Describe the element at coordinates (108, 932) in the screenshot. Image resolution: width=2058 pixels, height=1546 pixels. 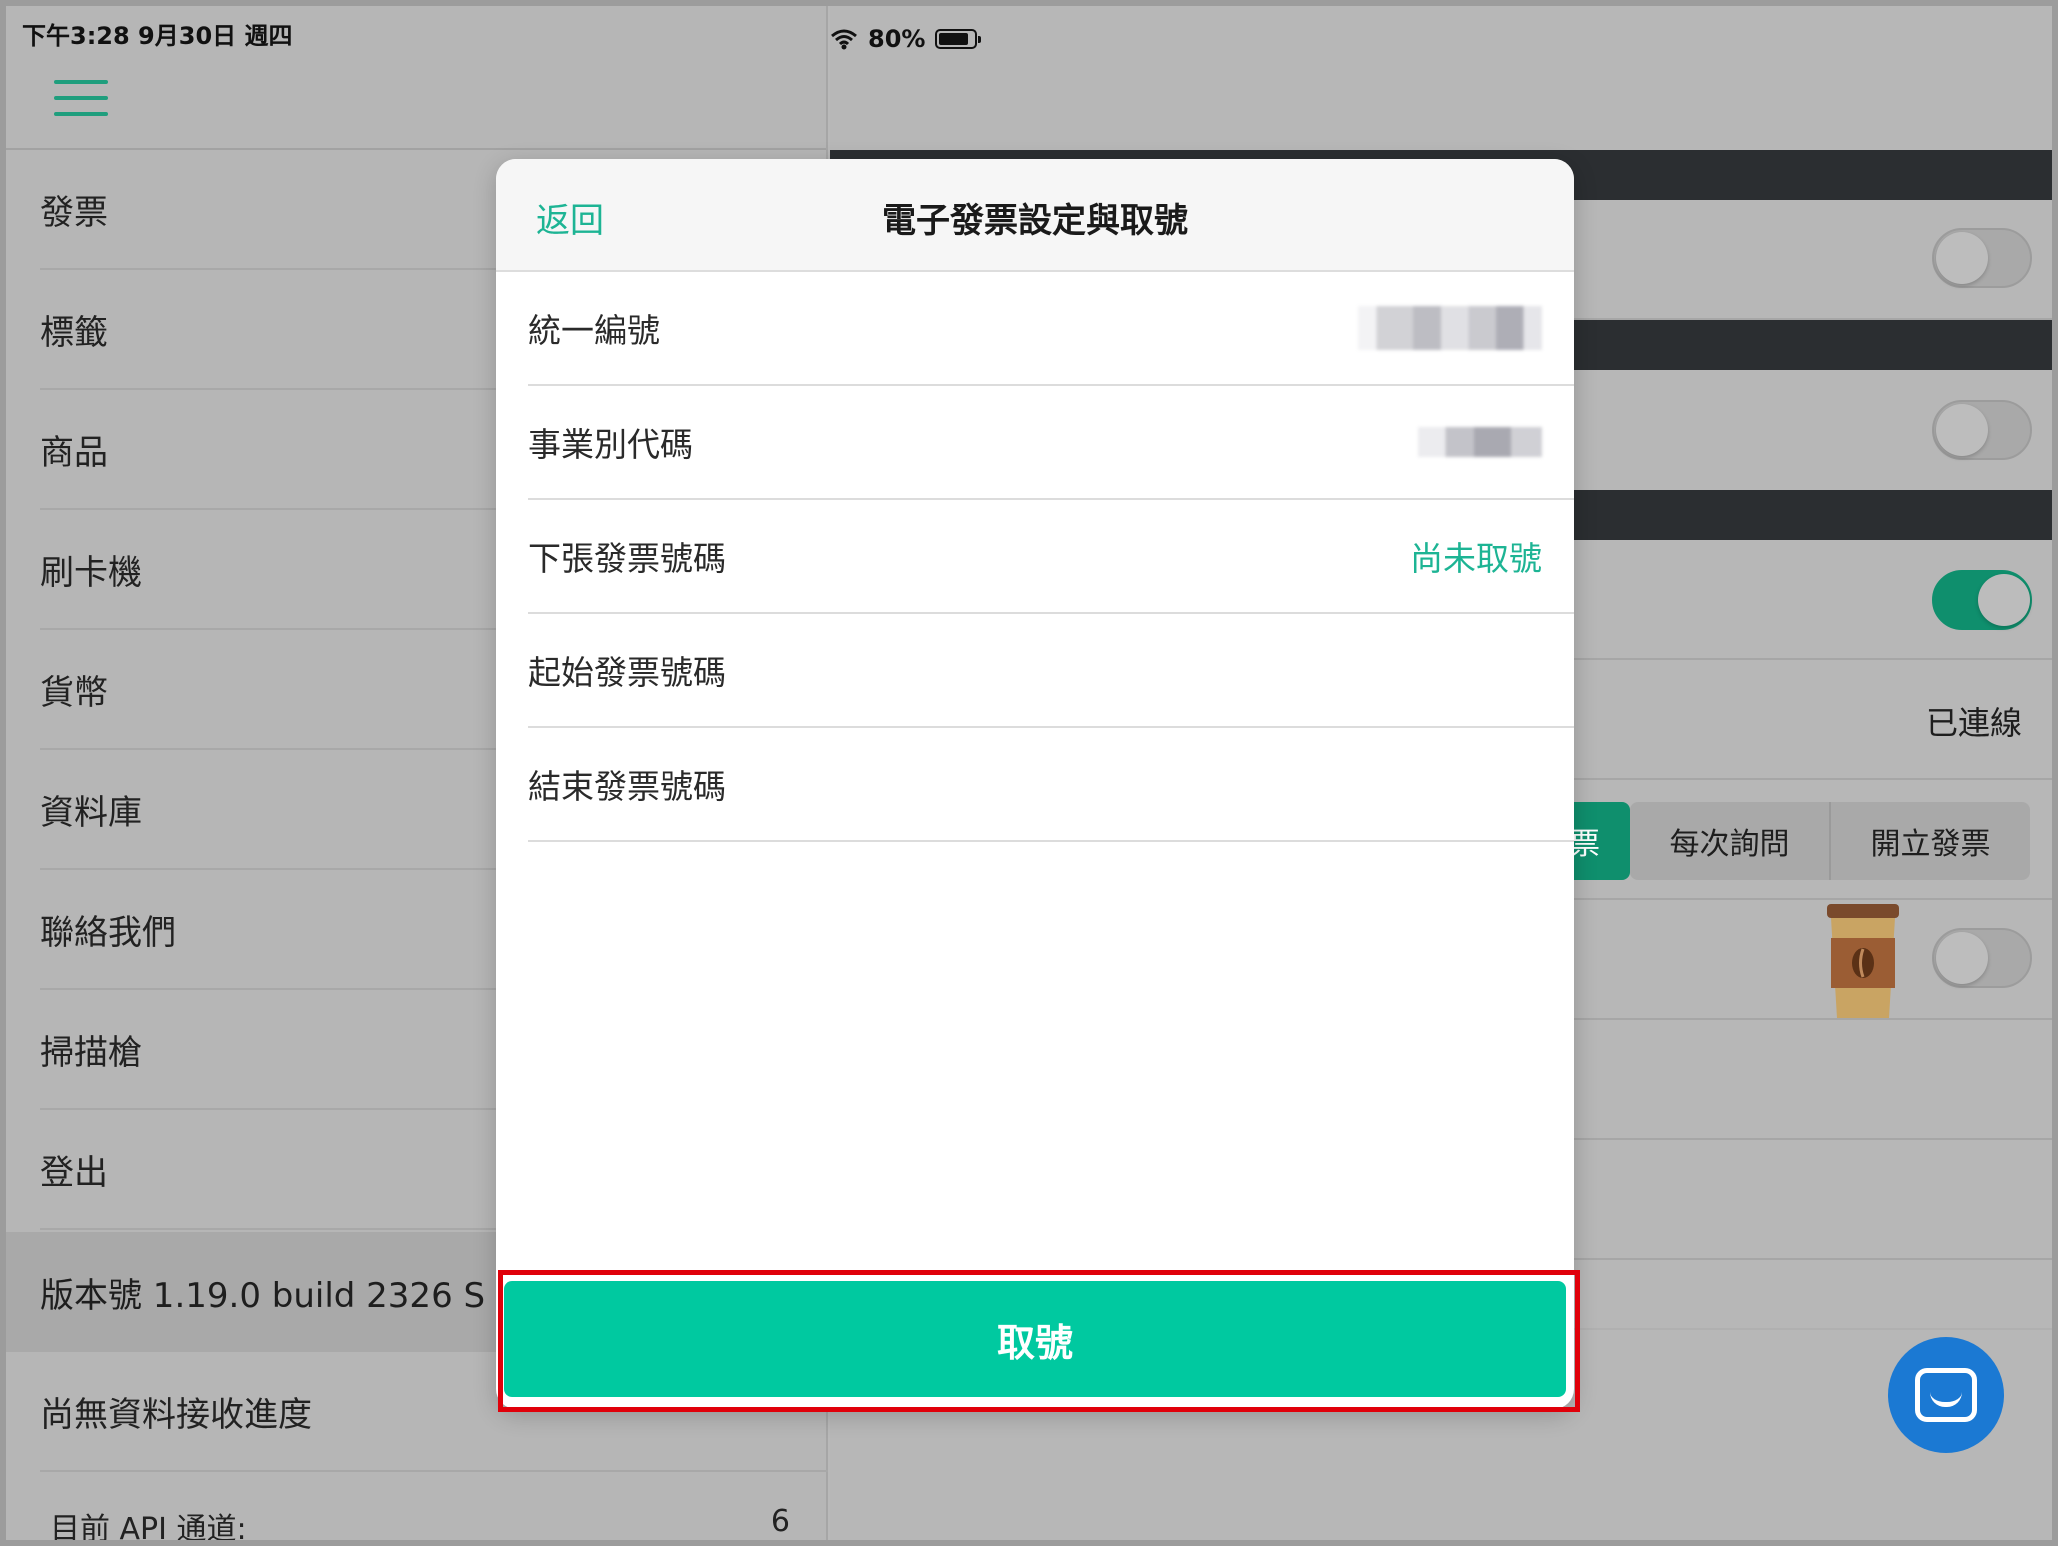
I see `sidebar-item-label: 聯絡我們` at that location.